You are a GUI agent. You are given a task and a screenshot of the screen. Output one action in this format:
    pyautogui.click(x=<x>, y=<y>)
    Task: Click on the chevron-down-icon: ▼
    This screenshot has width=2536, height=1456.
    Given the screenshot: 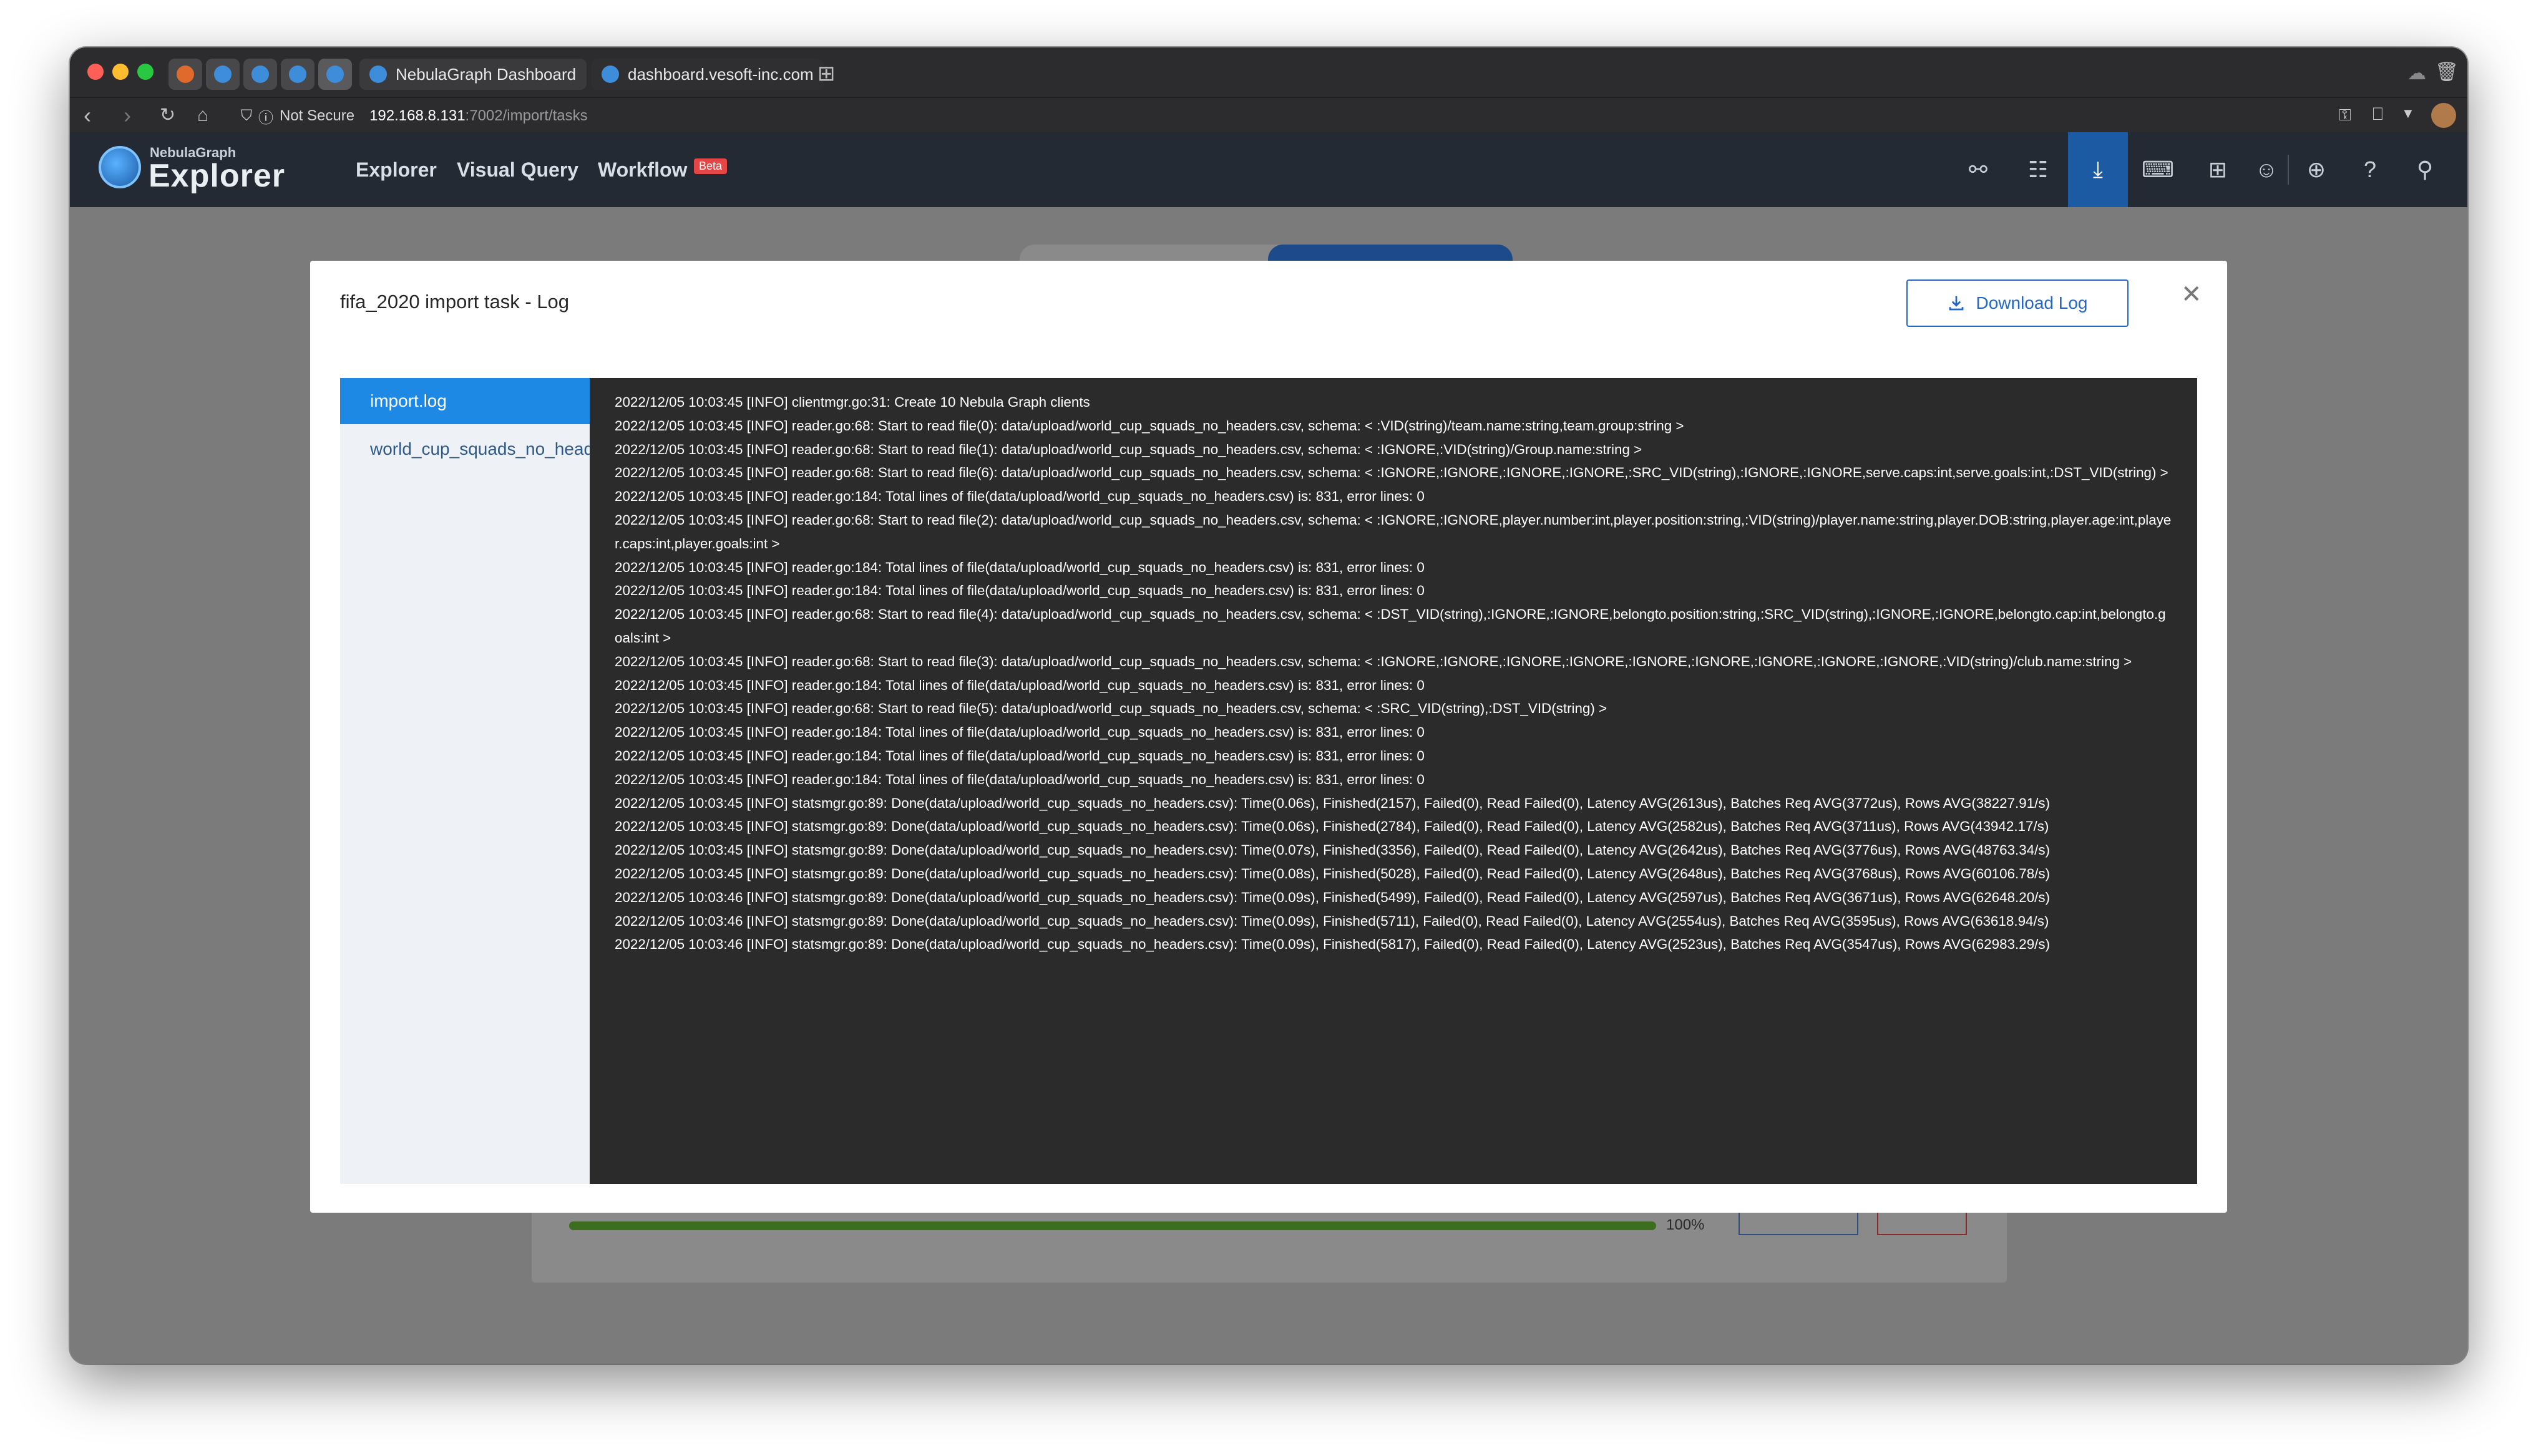 What is the action you would take?
    pyautogui.click(x=2408, y=113)
    